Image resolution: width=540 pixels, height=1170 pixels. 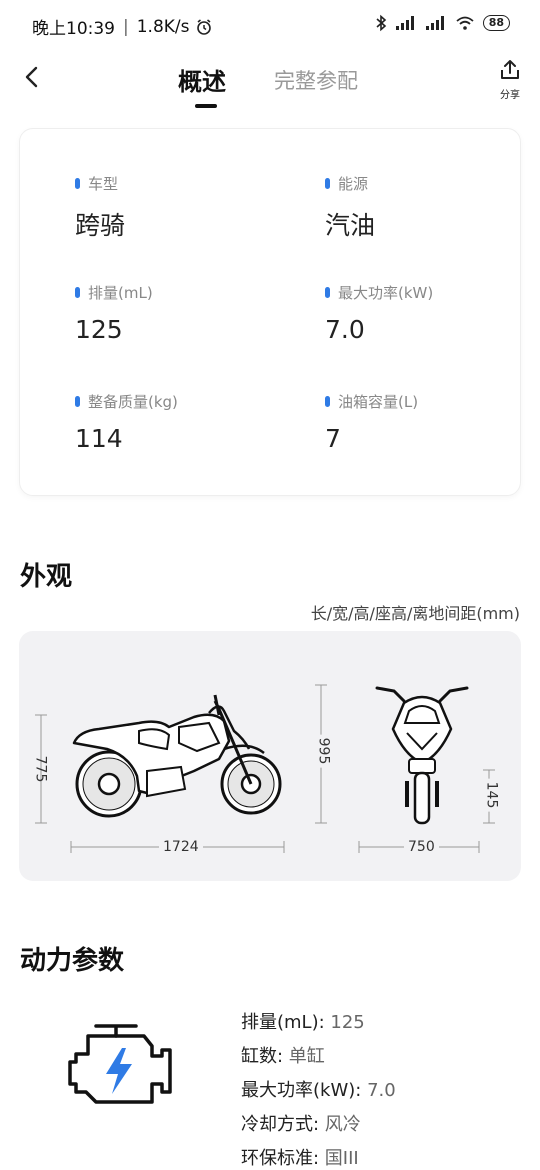 What do you see at coordinates (415, 613) in the screenshot?
I see `dimensions-caption: 长/宽/高/座高/离地间距(mm)` at bounding box center [415, 613].